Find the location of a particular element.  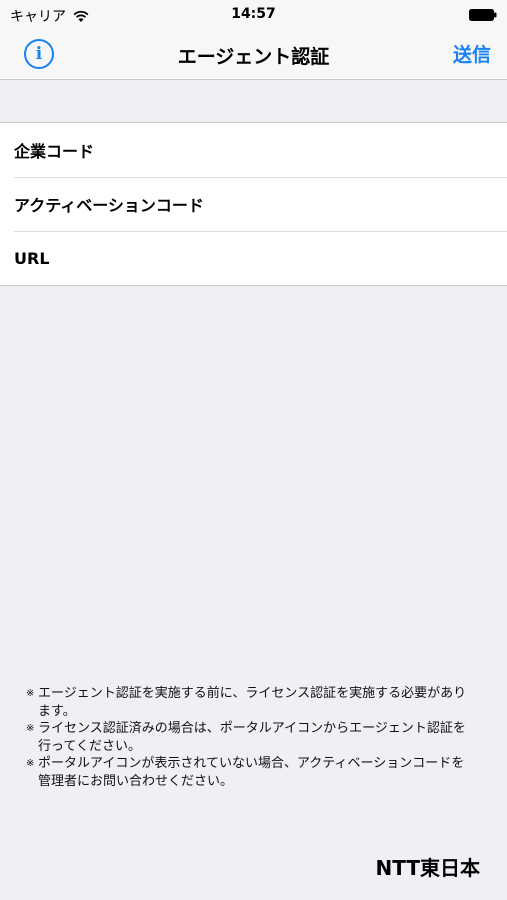

status-bar: キャリア 14:57 is located at coordinates (253, 15).